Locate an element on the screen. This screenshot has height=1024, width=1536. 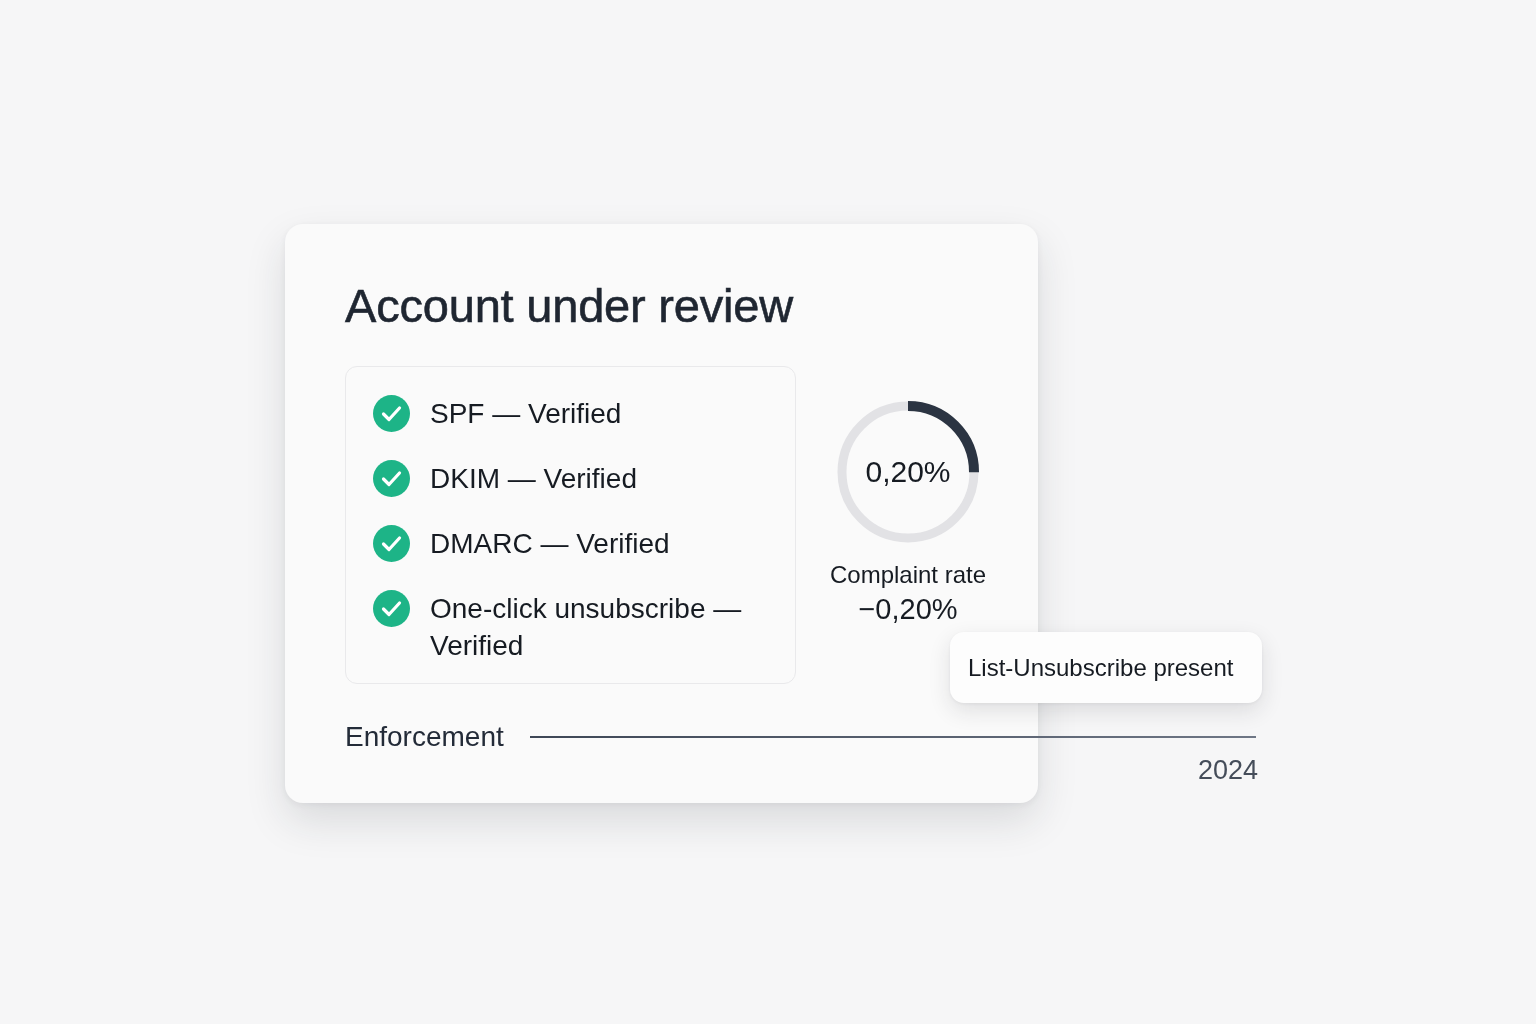
check-label: SPF — Verified is located at coordinates (526, 414).